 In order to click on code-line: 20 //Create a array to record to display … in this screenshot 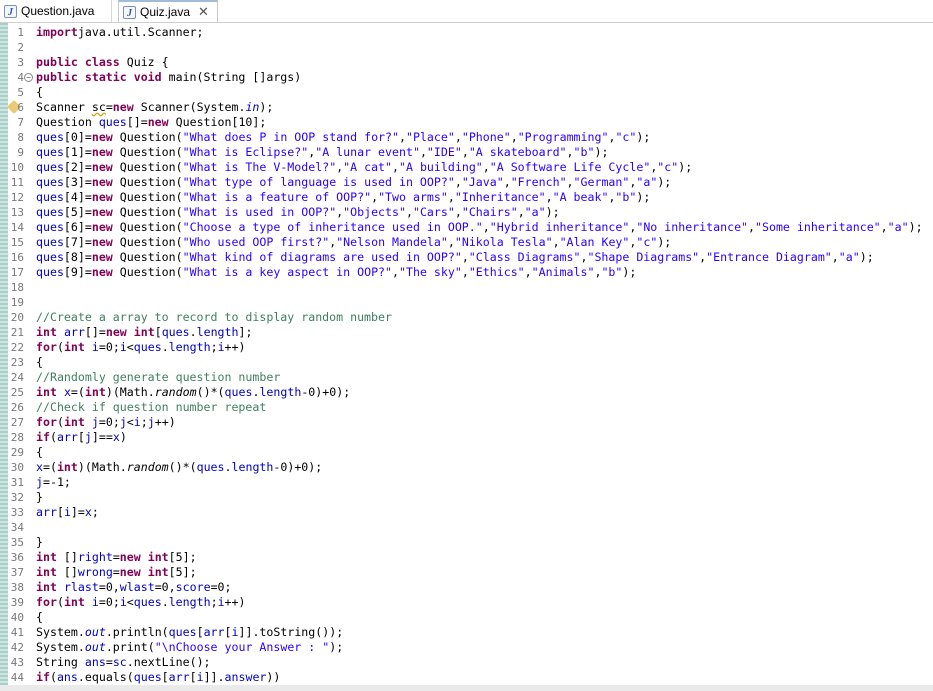, I will do `click(466, 317)`.